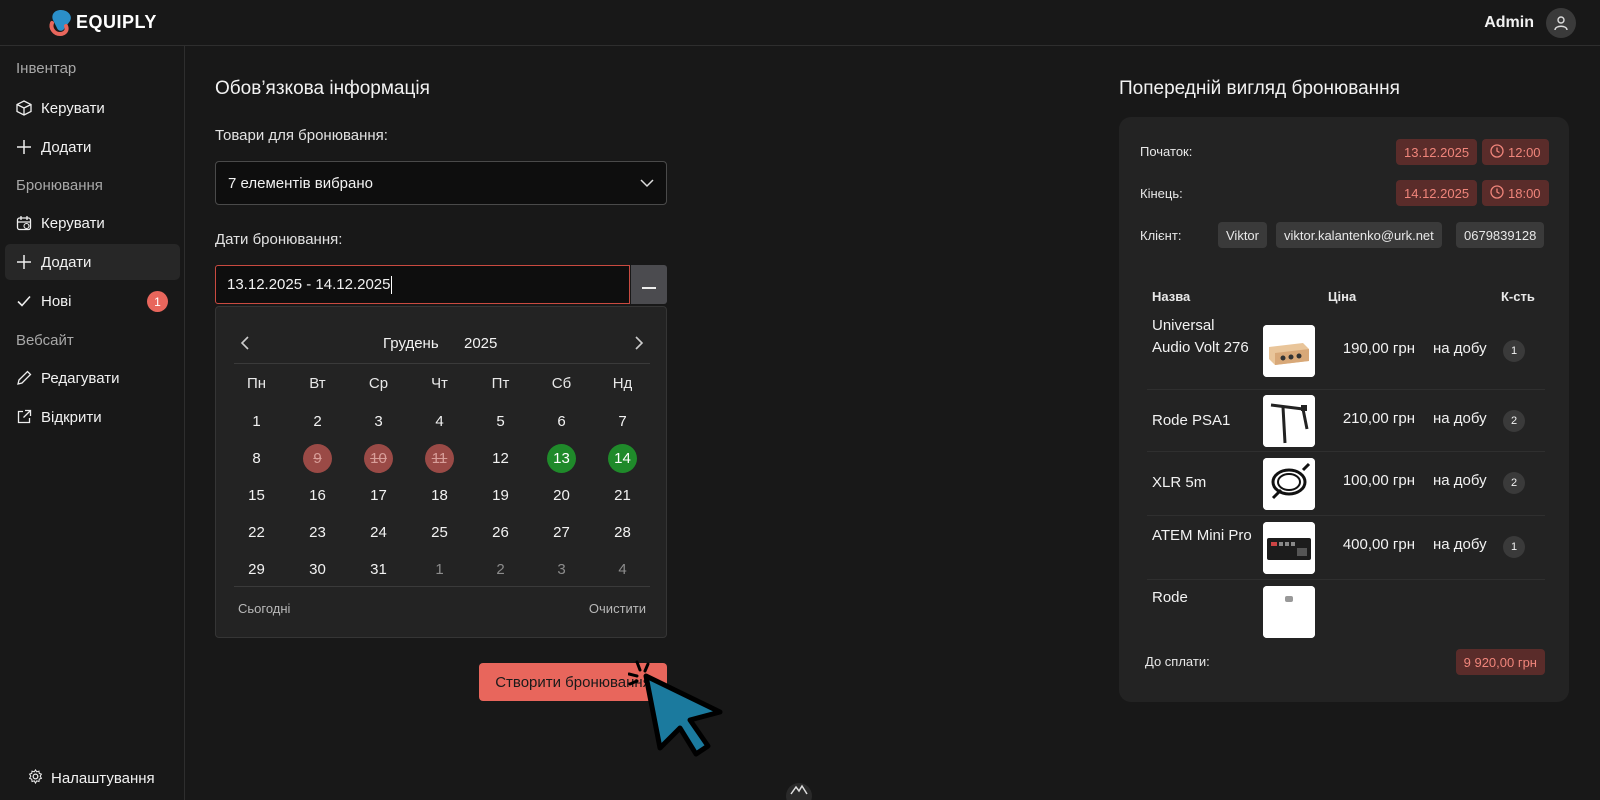 The width and height of the screenshot is (1600, 800). What do you see at coordinates (1346, 548) in the screenshot?
I see `table-row: ATEM Mini Pro 400,00 грн на добу 1` at bounding box center [1346, 548].